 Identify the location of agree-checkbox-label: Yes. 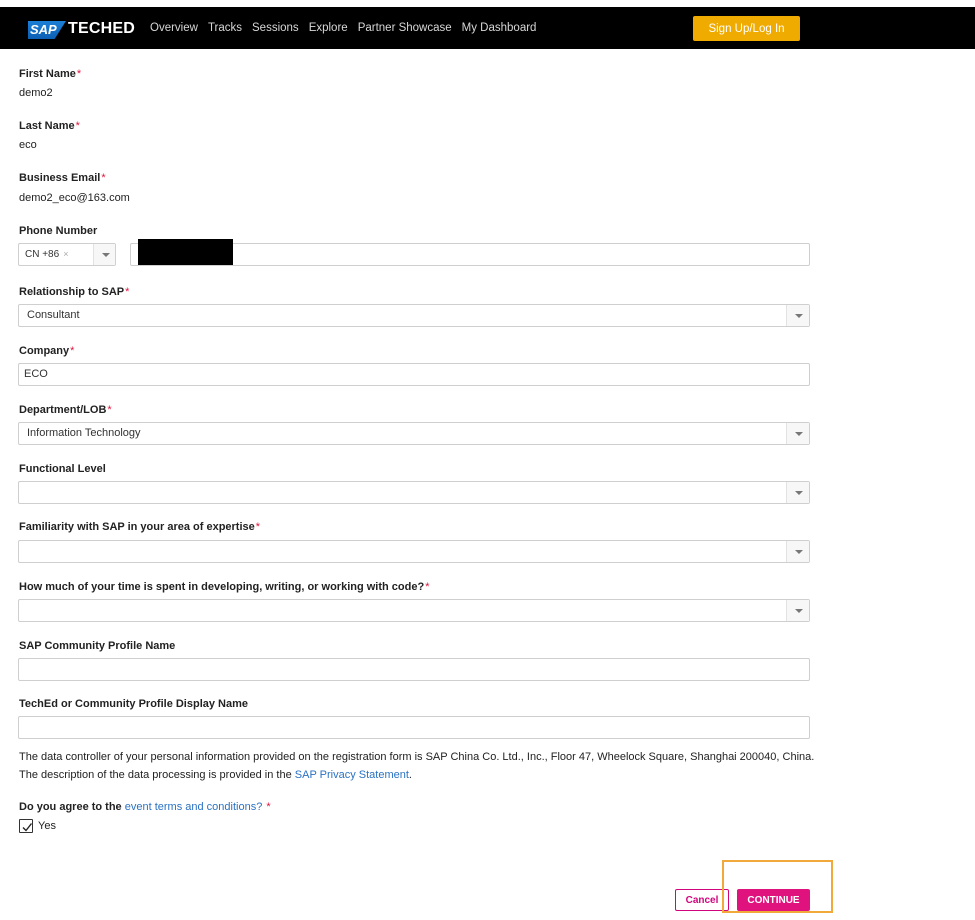
(47, 826).